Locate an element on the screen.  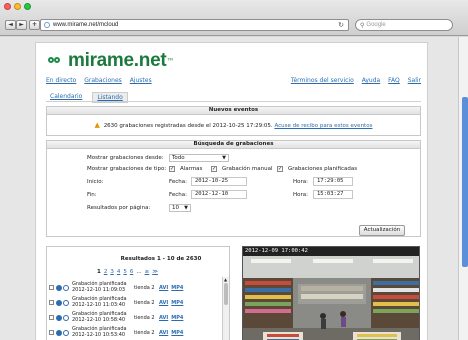
page-scrollbar is located at coordinates (463, 188).